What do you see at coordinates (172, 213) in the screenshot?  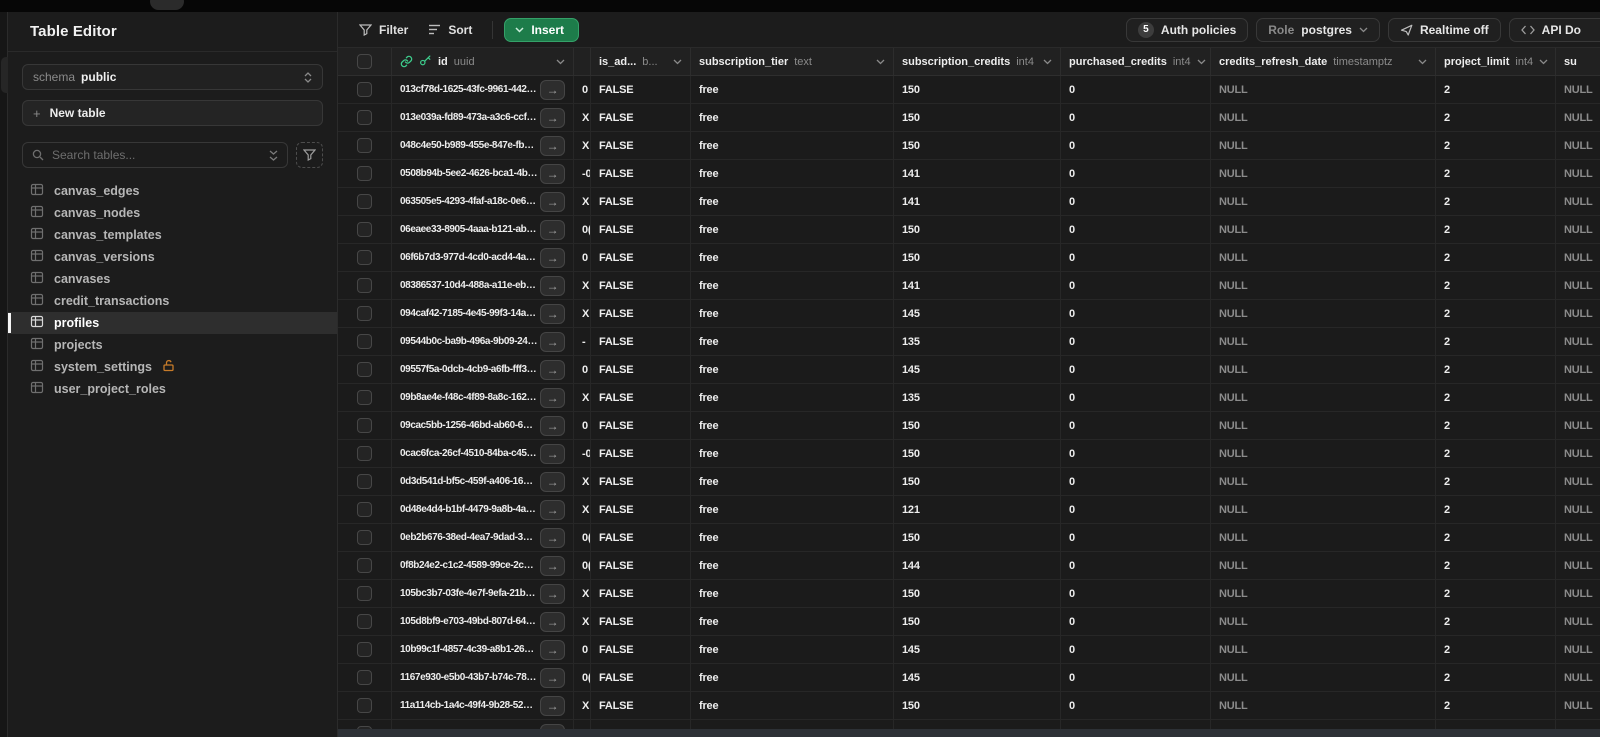 I see `sidebar-item-canvas_nodes: canvas_nodes` at bounding box center [172, 213].